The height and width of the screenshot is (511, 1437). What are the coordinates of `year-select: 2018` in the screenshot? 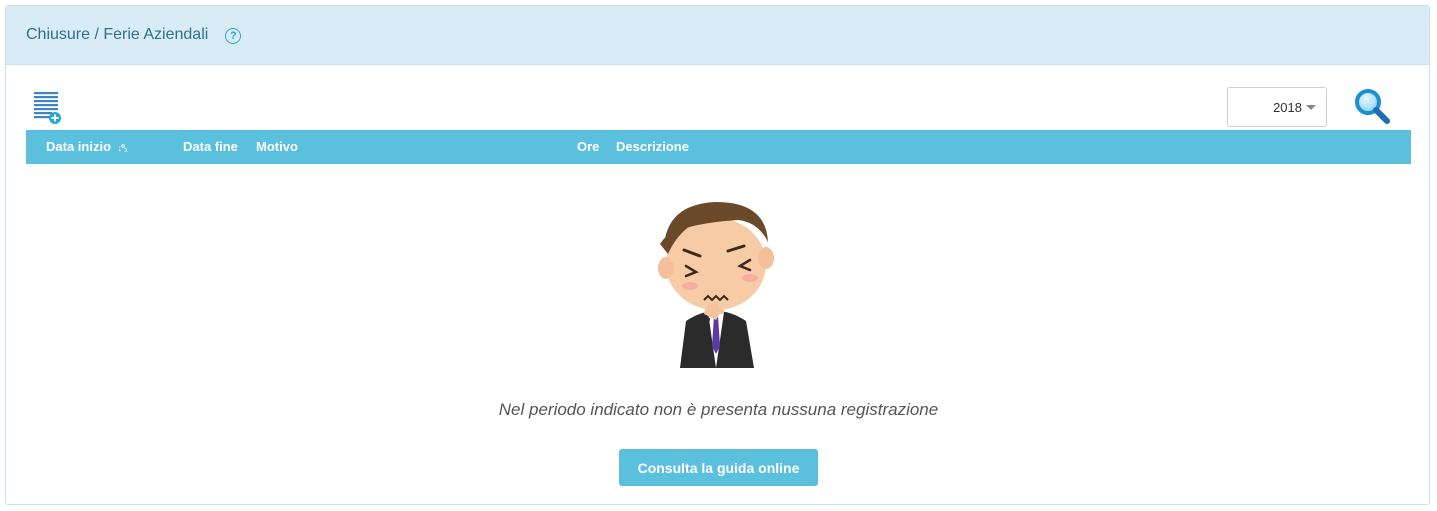 It's located at (1277, 107).